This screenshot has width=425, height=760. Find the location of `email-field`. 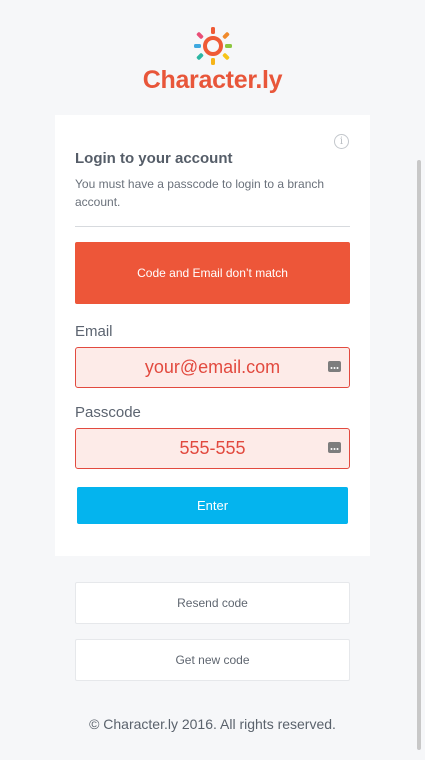

email-field is located at coordinates (212, 367).